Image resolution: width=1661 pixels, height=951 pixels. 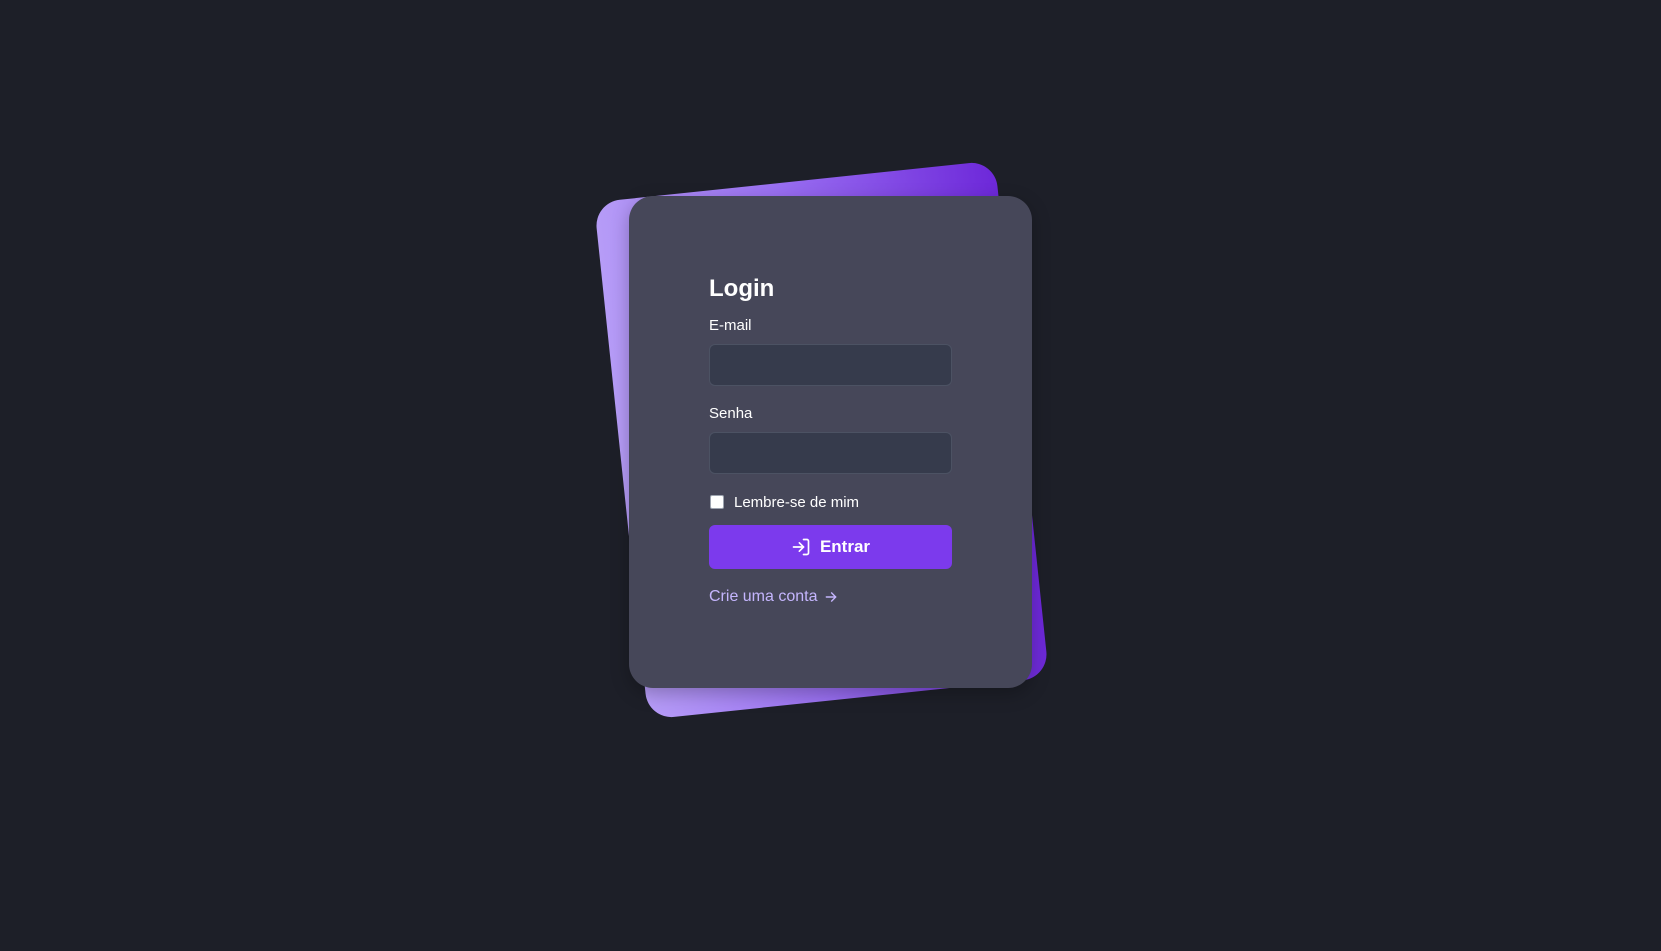 I want to click on create-account-link: Crie uma conta, so click(x=773, y=597).